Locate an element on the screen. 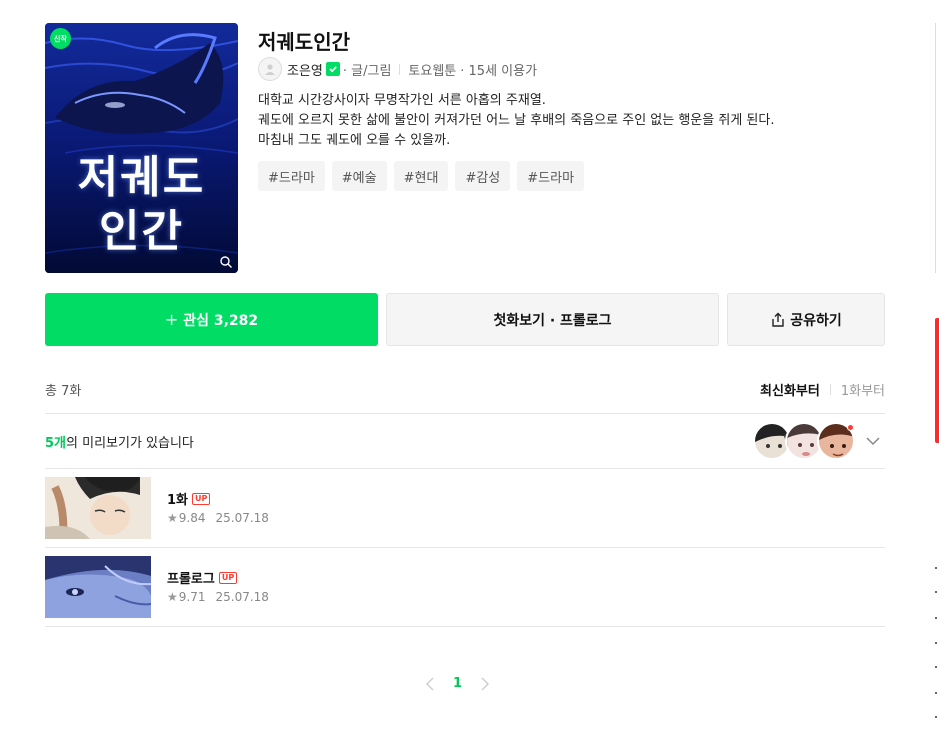 This screenshot has width=939, height=733. preview-row: 5개 의 미리보기가 있습니다 is located at coordinates (465, 441).